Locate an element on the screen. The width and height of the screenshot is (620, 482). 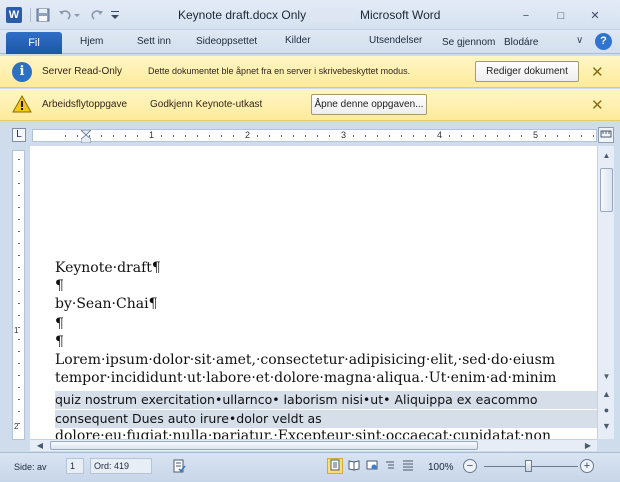
word-count: Ord: 419 is located at coordinates (121, 466).